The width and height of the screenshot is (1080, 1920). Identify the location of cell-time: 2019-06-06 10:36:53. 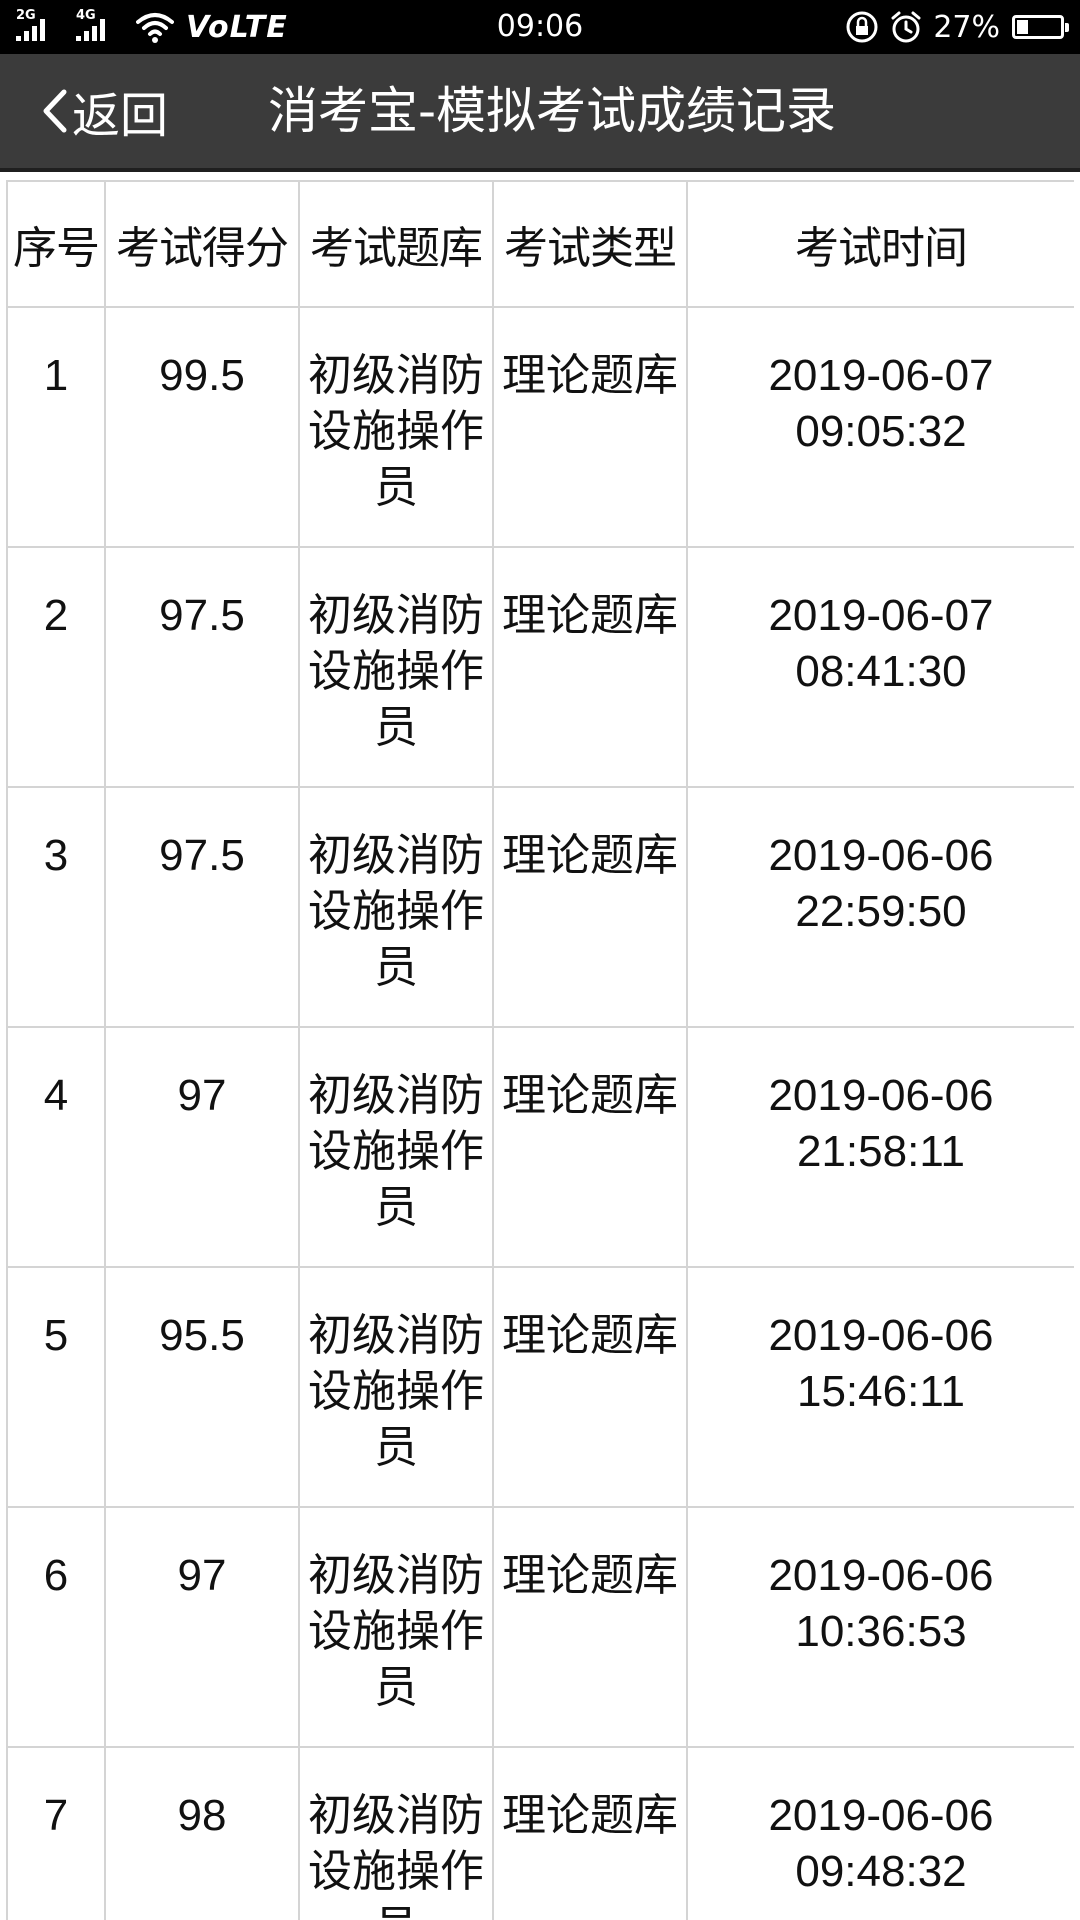
(880, 1627).